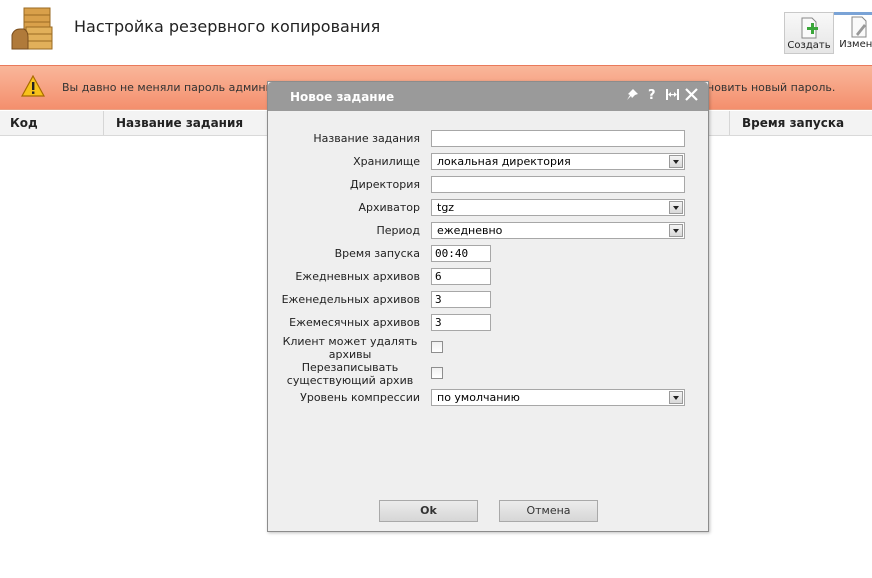 This screenshot has height=578, width=872. What do you see at coordinates (357, 276) in the screenshot?
I see `daily-archives-label: Ежедневных архивов` at bounding box center [357, 276].